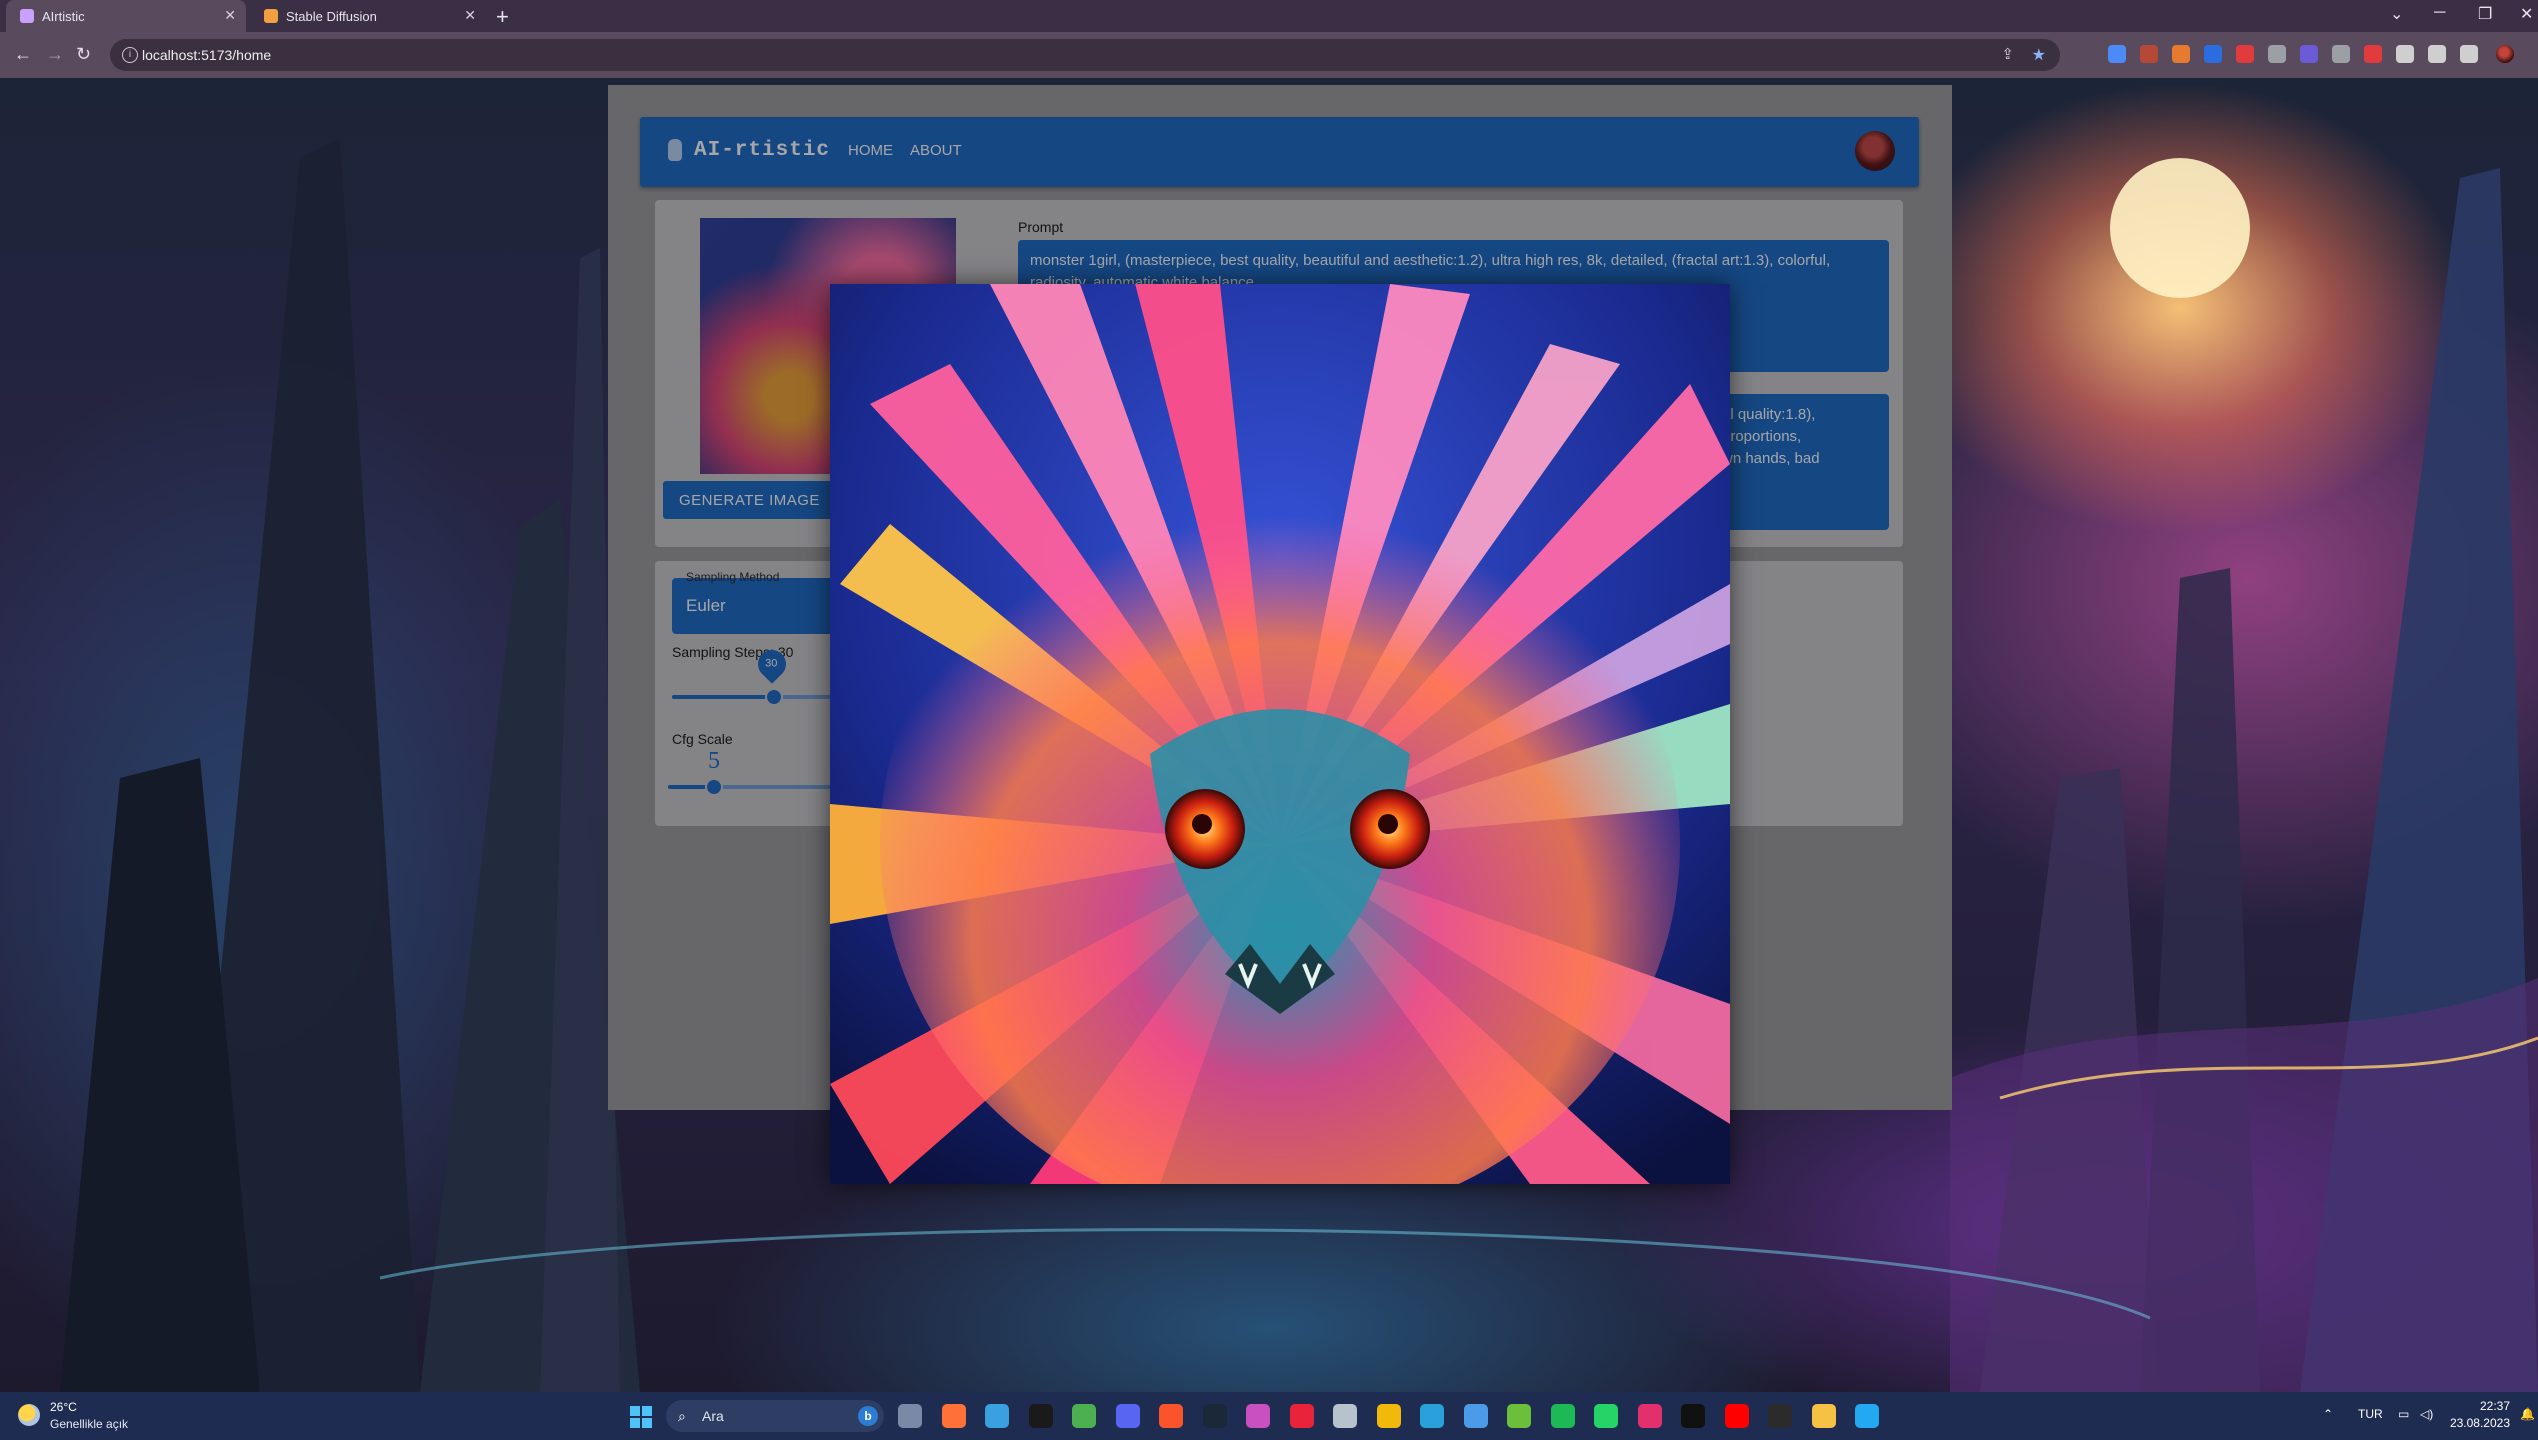 This screenshot has width=2538, height=1440. I want to click on network-icon: ▭, so click(2403, 1414).